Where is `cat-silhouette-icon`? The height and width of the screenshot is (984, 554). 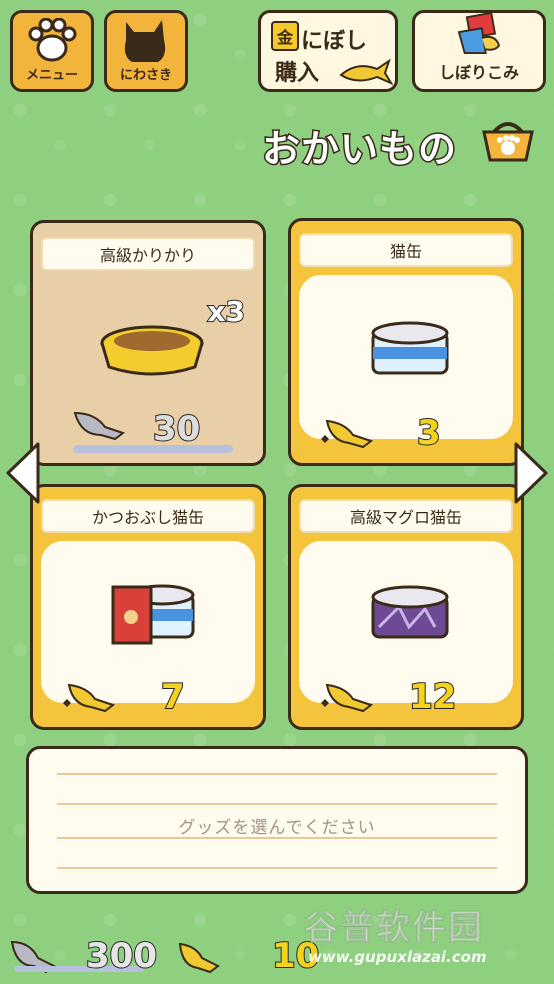
cat-silhouette-icon is located at coordinates (145, 41).